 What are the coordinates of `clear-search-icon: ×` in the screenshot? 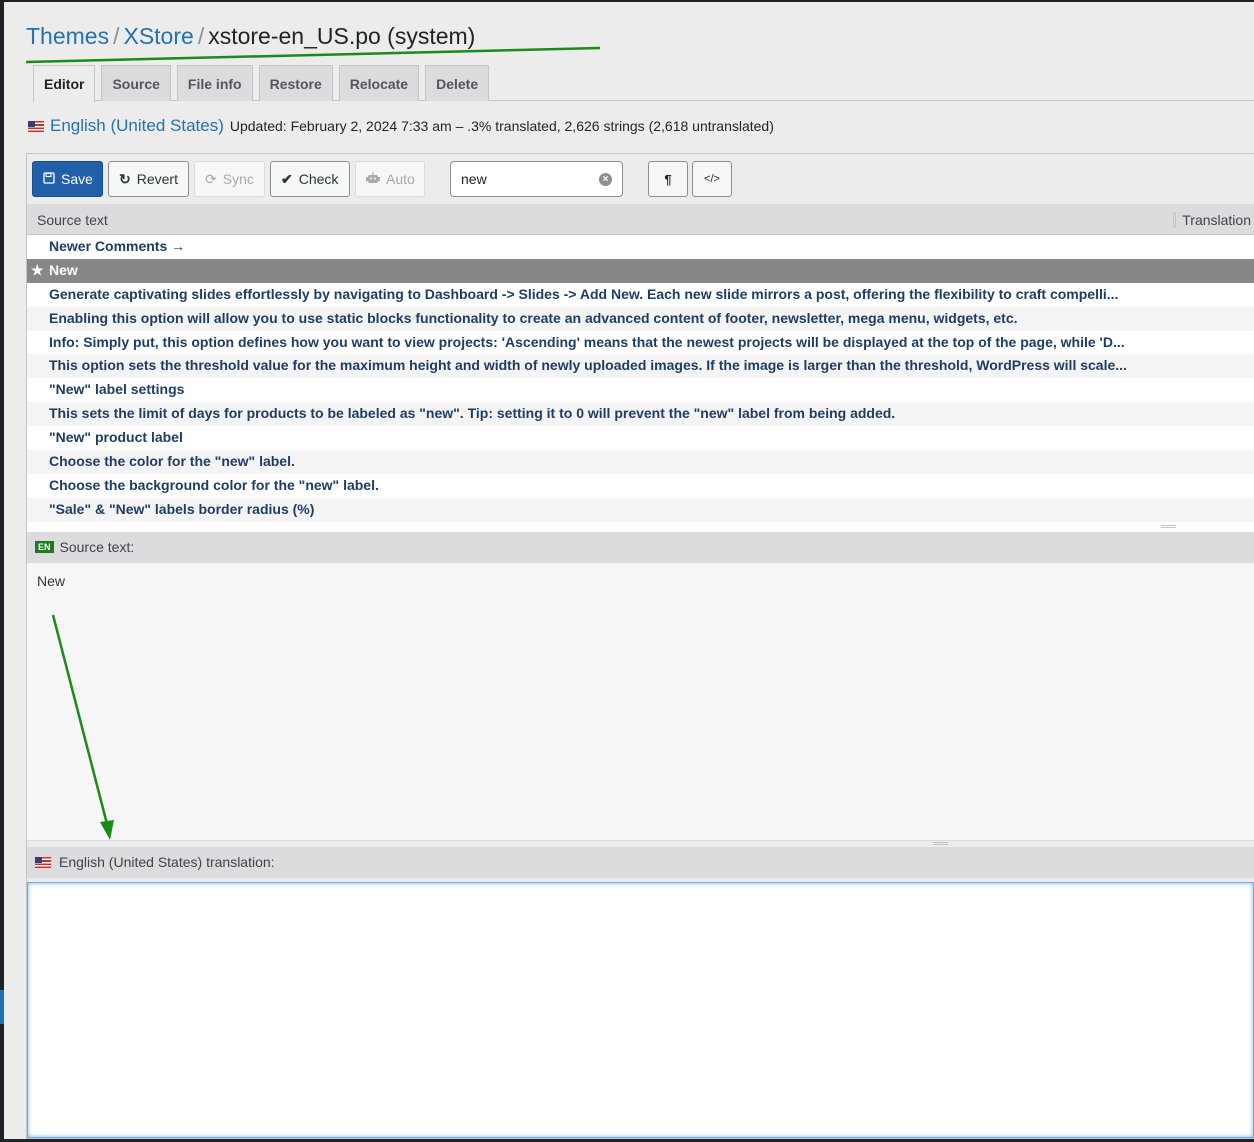 It's located at (605, 179).